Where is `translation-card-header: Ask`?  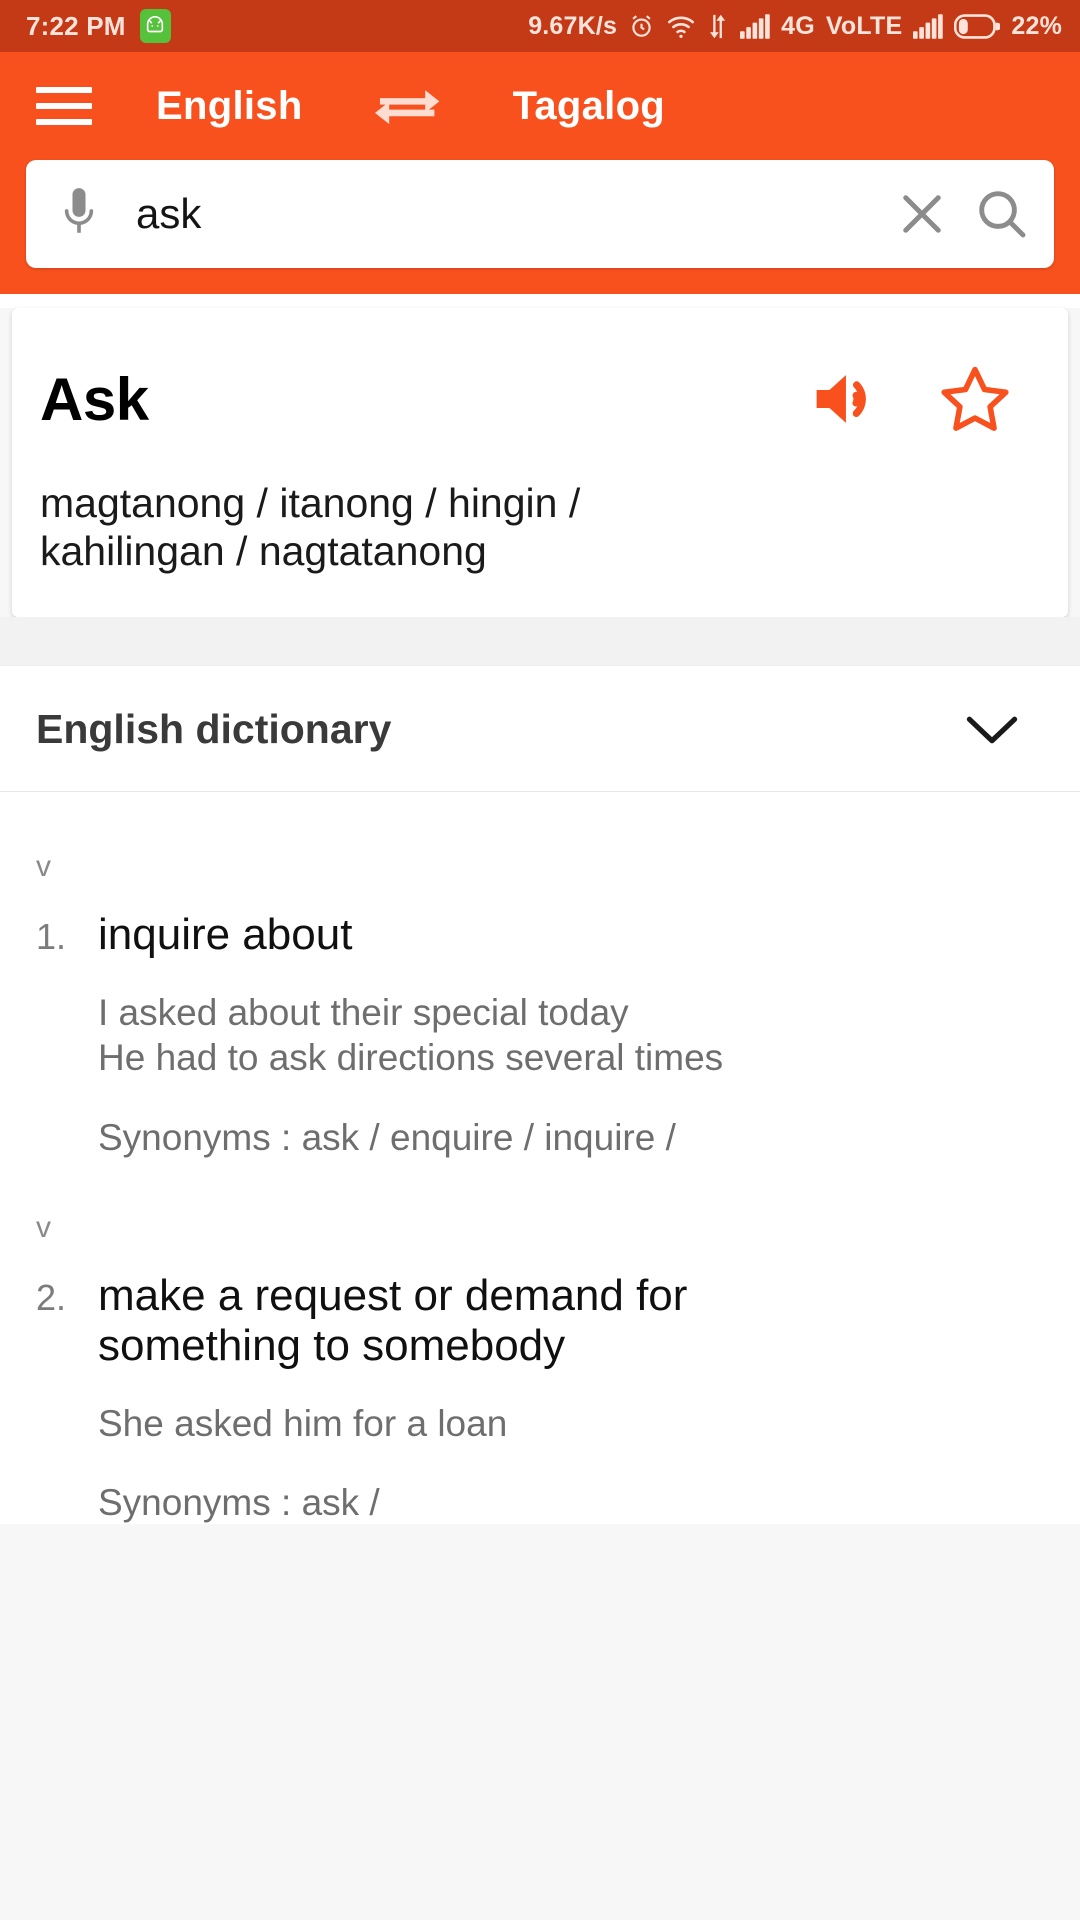
translation-card-header: Ask is located at coordinates (540, 399).